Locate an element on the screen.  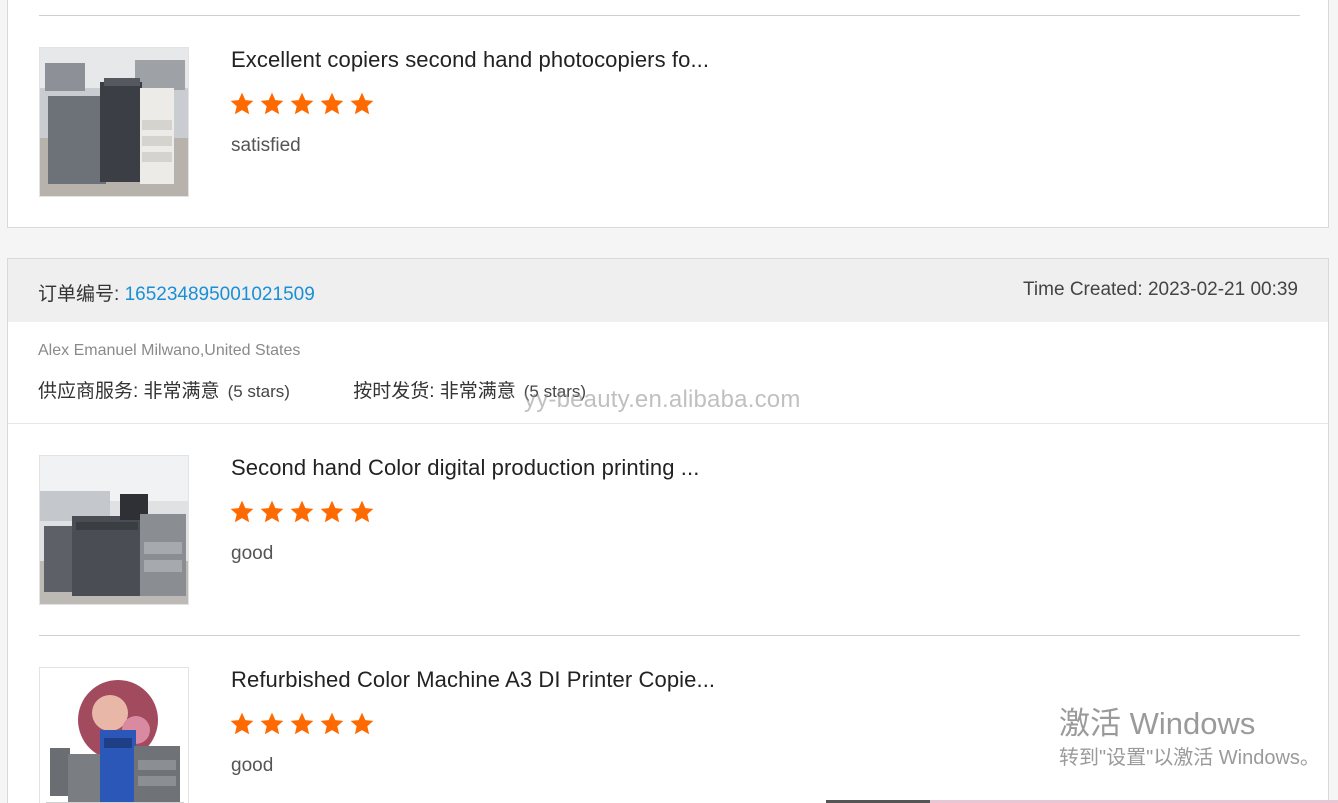
on-time-shipping-rating: 按时发货: 非常满意 (5 stars) is located at coordinates (469, 389).